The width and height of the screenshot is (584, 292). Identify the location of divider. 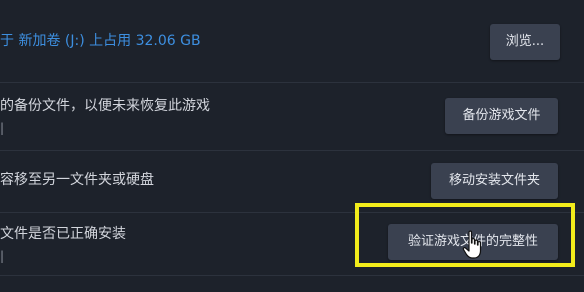
(292, 275).